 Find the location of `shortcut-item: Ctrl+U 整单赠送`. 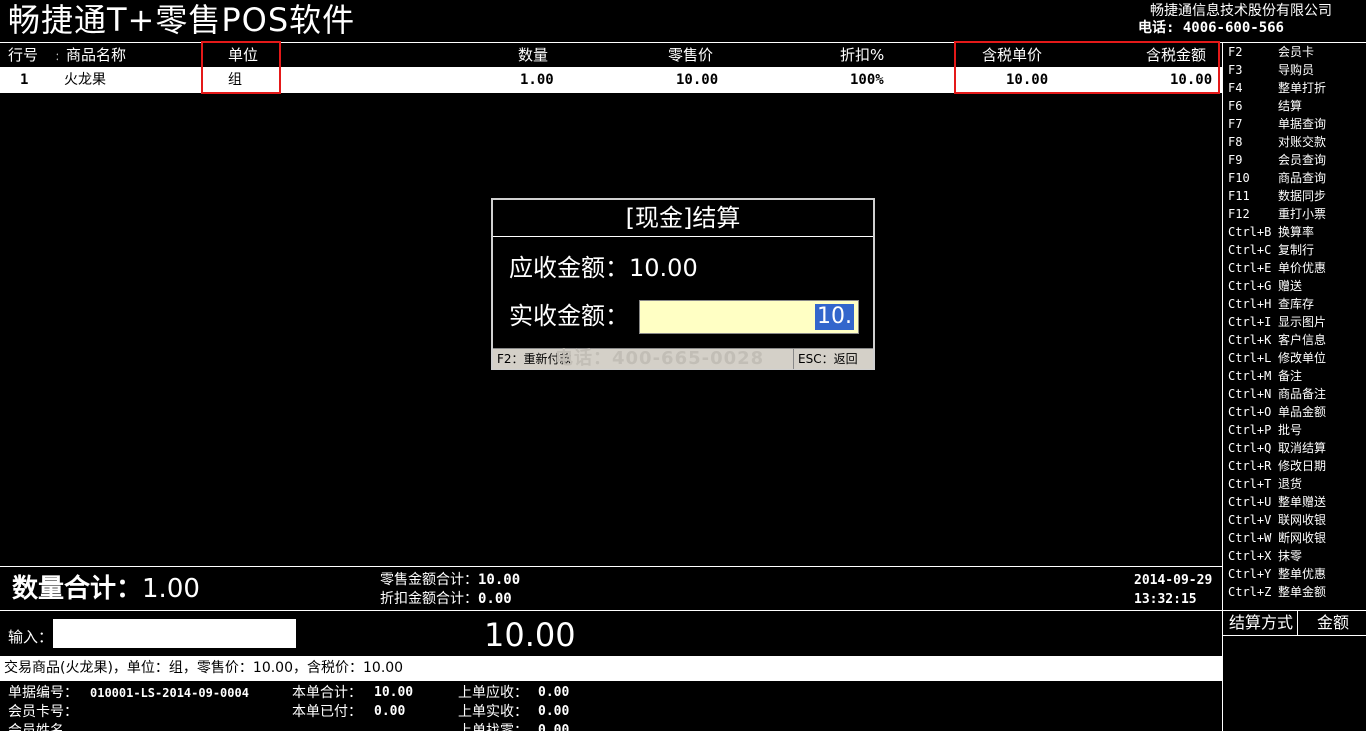

shortcut-item: Ctrl+U 整单赠送 is located at coordinates (1277, 502).